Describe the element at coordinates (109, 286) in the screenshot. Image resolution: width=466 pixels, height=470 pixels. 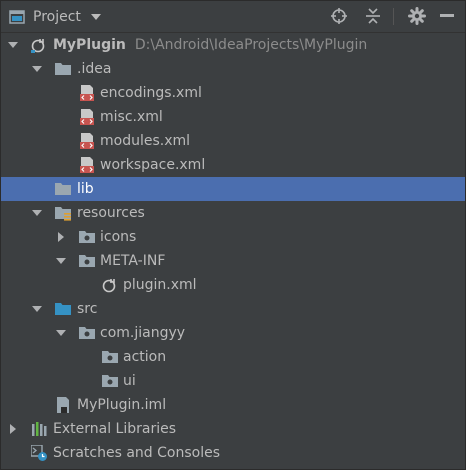
I see `plugin-icon` at that location.